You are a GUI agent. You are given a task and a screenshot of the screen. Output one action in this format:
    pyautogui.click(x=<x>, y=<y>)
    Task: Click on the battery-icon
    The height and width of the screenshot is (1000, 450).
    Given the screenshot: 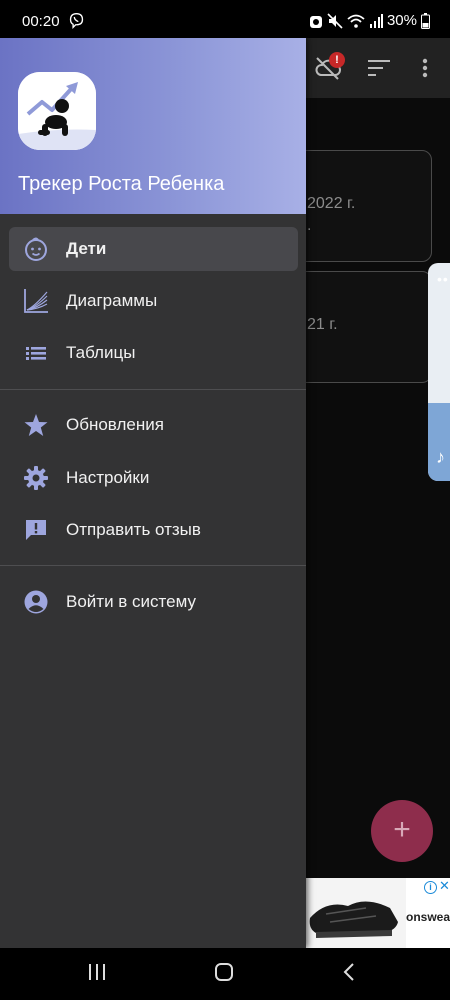 What is the action you would take?
    pyautogui.click(x=425, y=20)
    